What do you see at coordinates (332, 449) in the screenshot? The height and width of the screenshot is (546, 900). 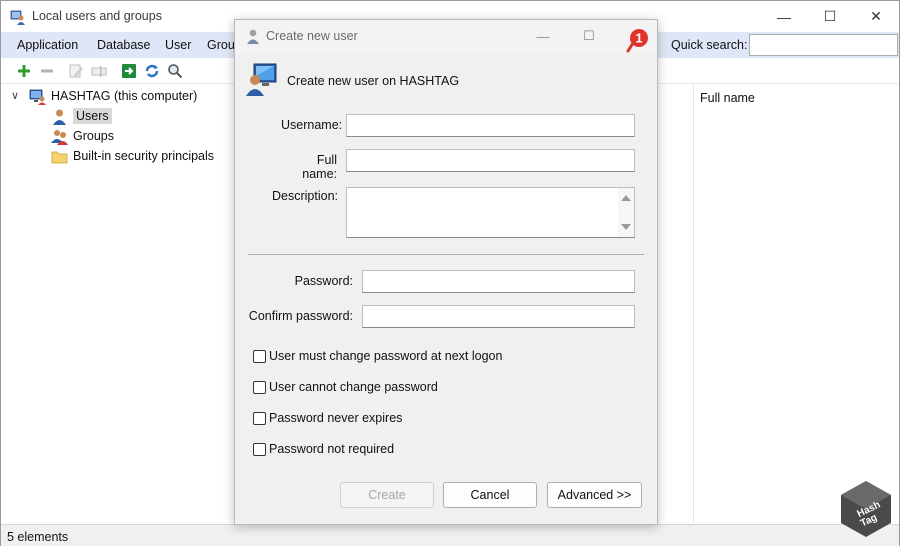 I see `checkbox-label: Password not required` at bounding box center [332, 449].